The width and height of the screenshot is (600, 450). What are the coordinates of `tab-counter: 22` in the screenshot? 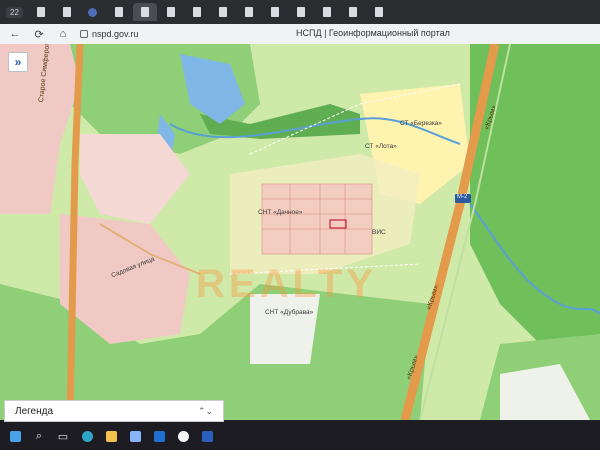 It's located at (14, 12).